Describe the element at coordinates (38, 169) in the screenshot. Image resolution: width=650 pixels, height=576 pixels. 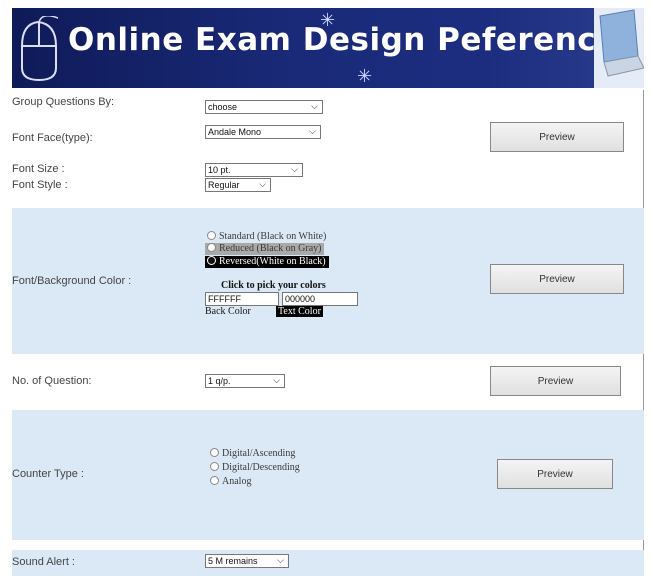
I see `font-size-label: Font Size :` at that location.